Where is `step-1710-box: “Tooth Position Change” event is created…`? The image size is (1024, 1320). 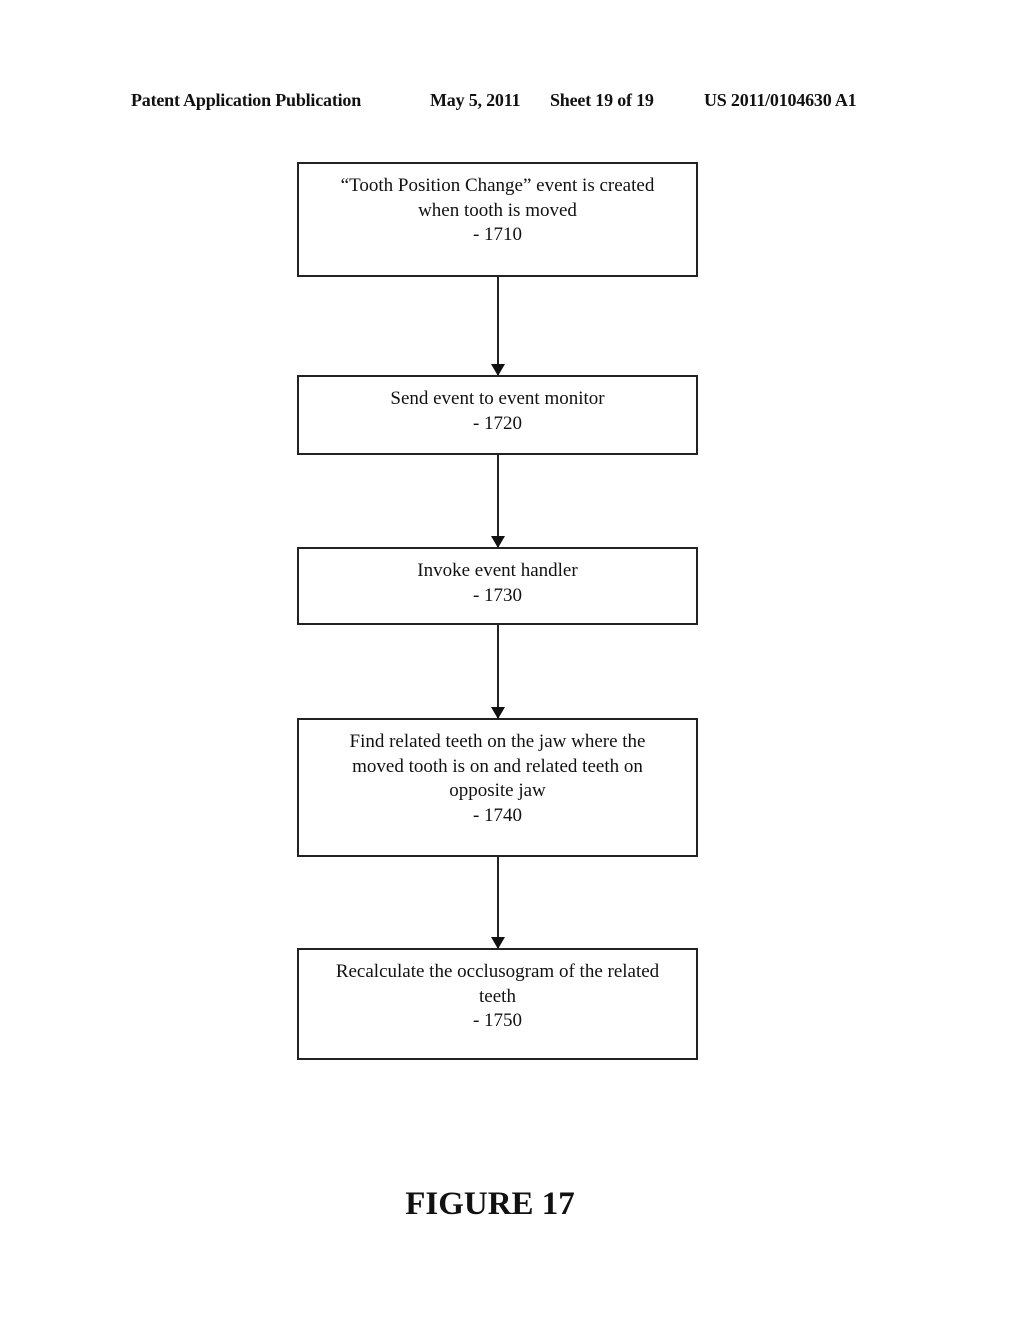 step-1710-box: “Tooth Position Change” event is created… is located at coordinates (497, 219).